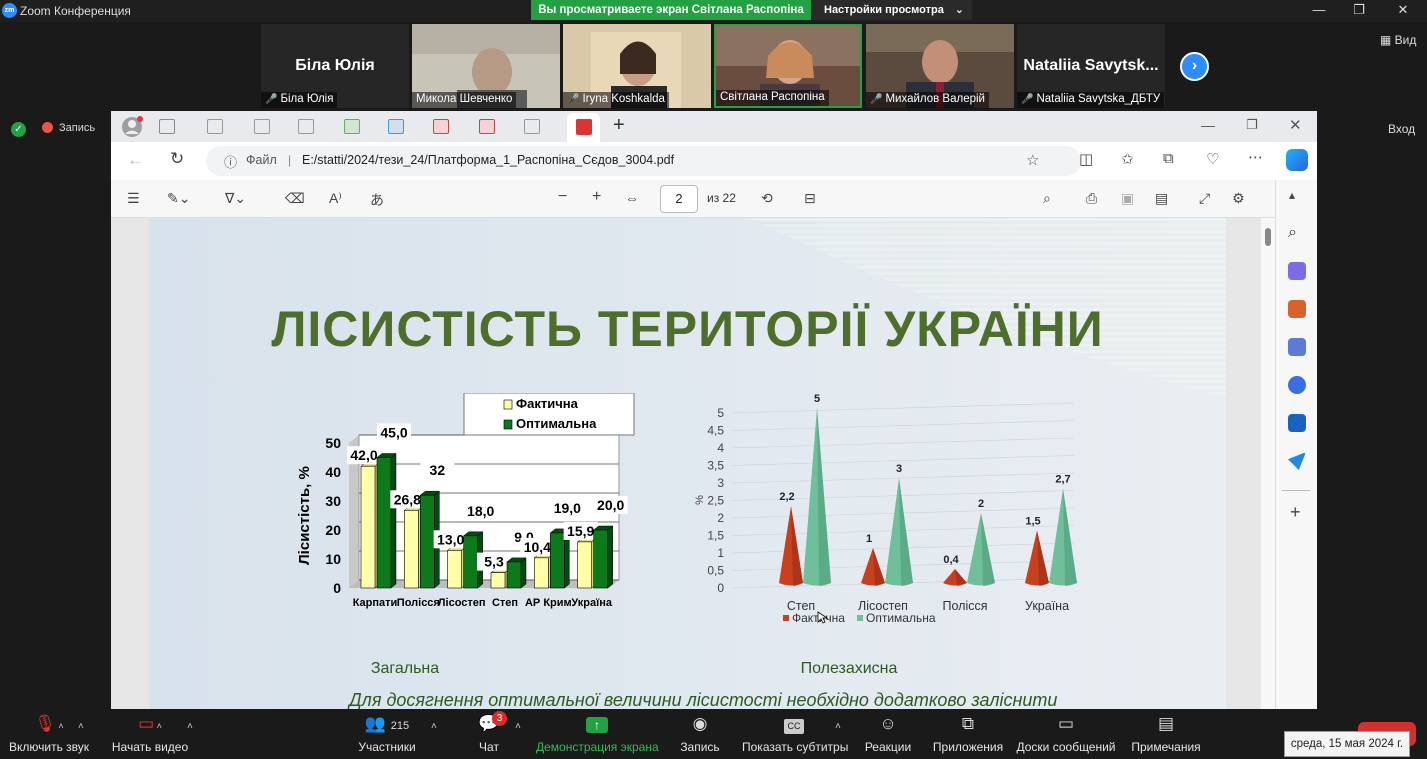  Describe the element at coordinates (714, 126) in the screenshot. I see `tab-strip: + — ❐ ✕` at that location.